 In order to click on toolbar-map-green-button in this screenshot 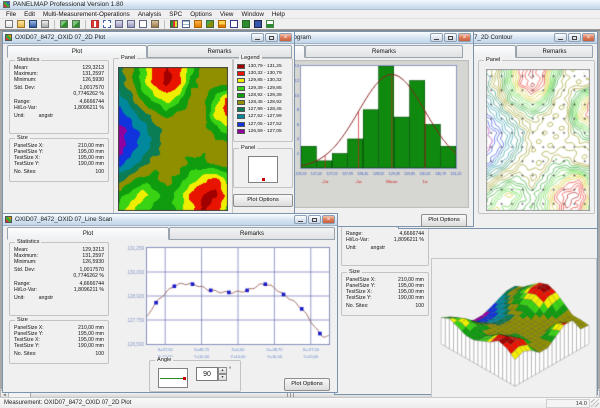, I will do `click(209, 24)`.